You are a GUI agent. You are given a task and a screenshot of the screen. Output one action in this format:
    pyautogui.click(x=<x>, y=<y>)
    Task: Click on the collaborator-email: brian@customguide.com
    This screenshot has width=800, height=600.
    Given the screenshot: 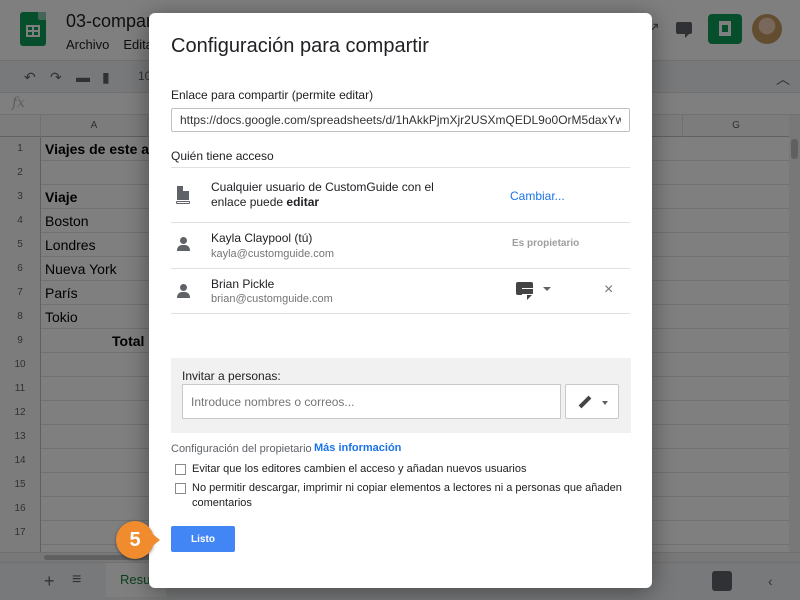 What is the action you would take?
    pyautogui.click(x=272, y=299)
    